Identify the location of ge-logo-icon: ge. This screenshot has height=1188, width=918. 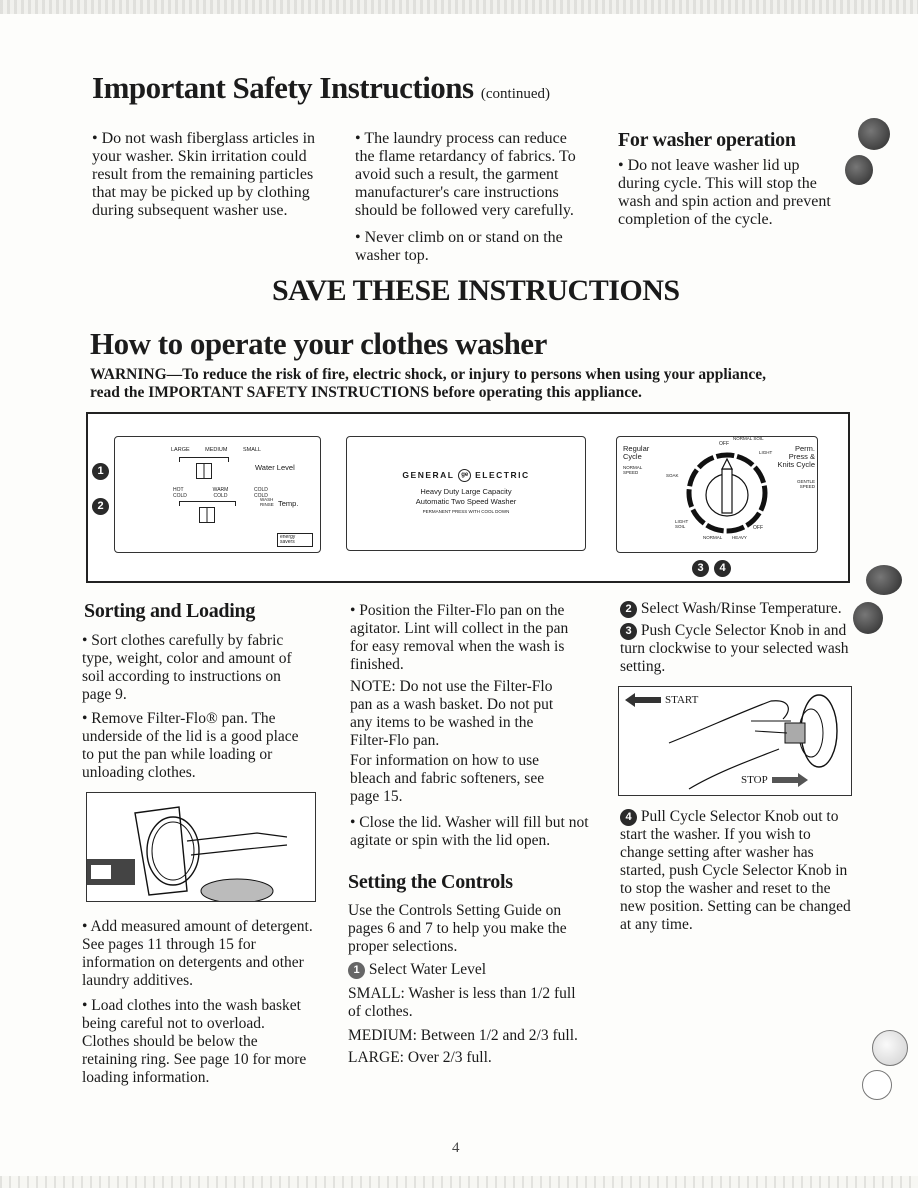
(465, 475).